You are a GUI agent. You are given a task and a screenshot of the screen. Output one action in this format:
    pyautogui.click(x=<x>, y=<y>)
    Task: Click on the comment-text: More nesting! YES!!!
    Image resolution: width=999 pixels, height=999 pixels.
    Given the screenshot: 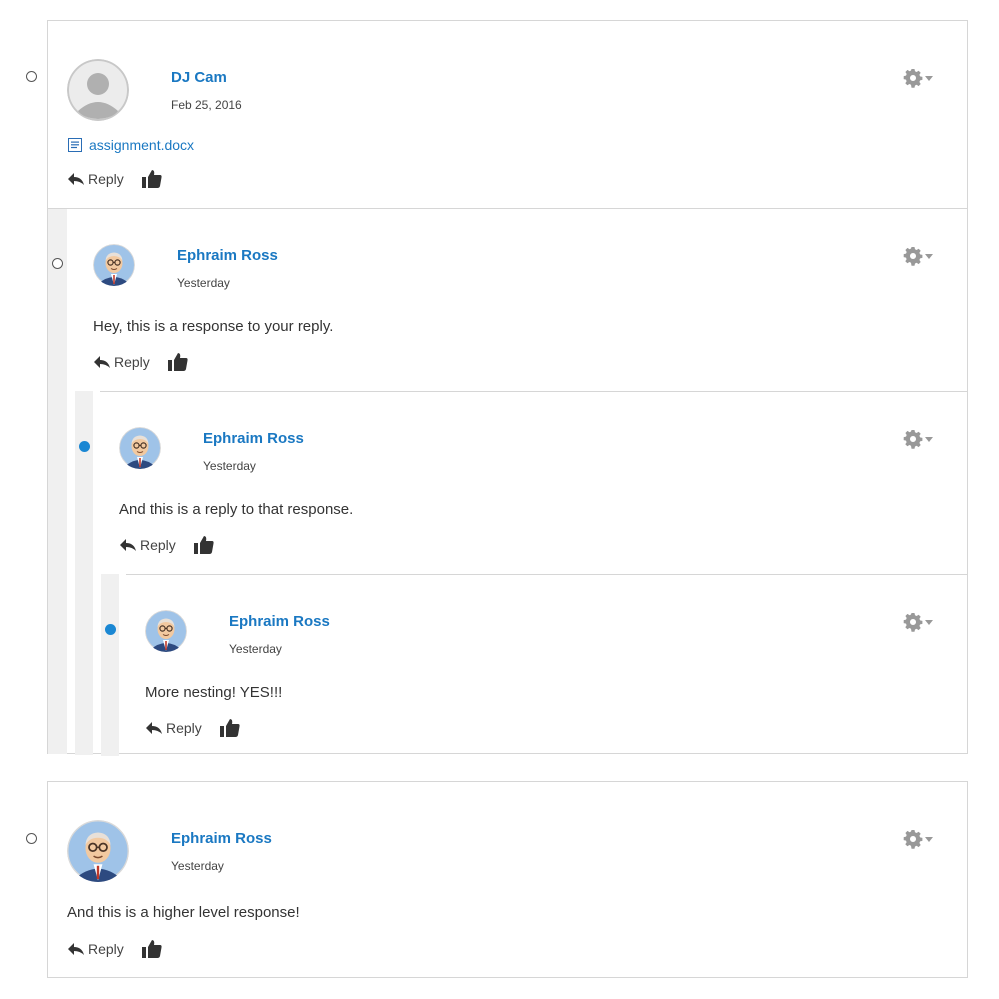 What is the action you would take?
    pyautogui.click(x=214, y=692)
    